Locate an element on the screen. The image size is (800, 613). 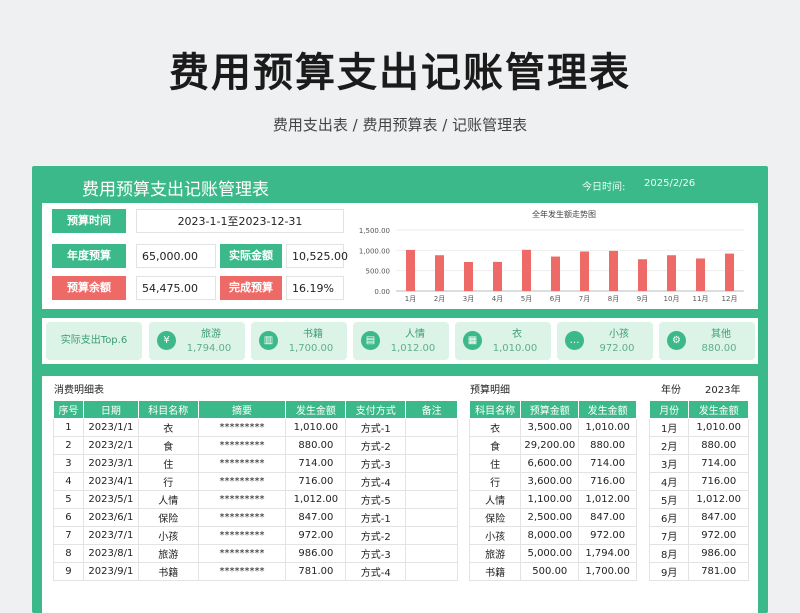
table-cell: 8月 is located at coordinates (669, 553).